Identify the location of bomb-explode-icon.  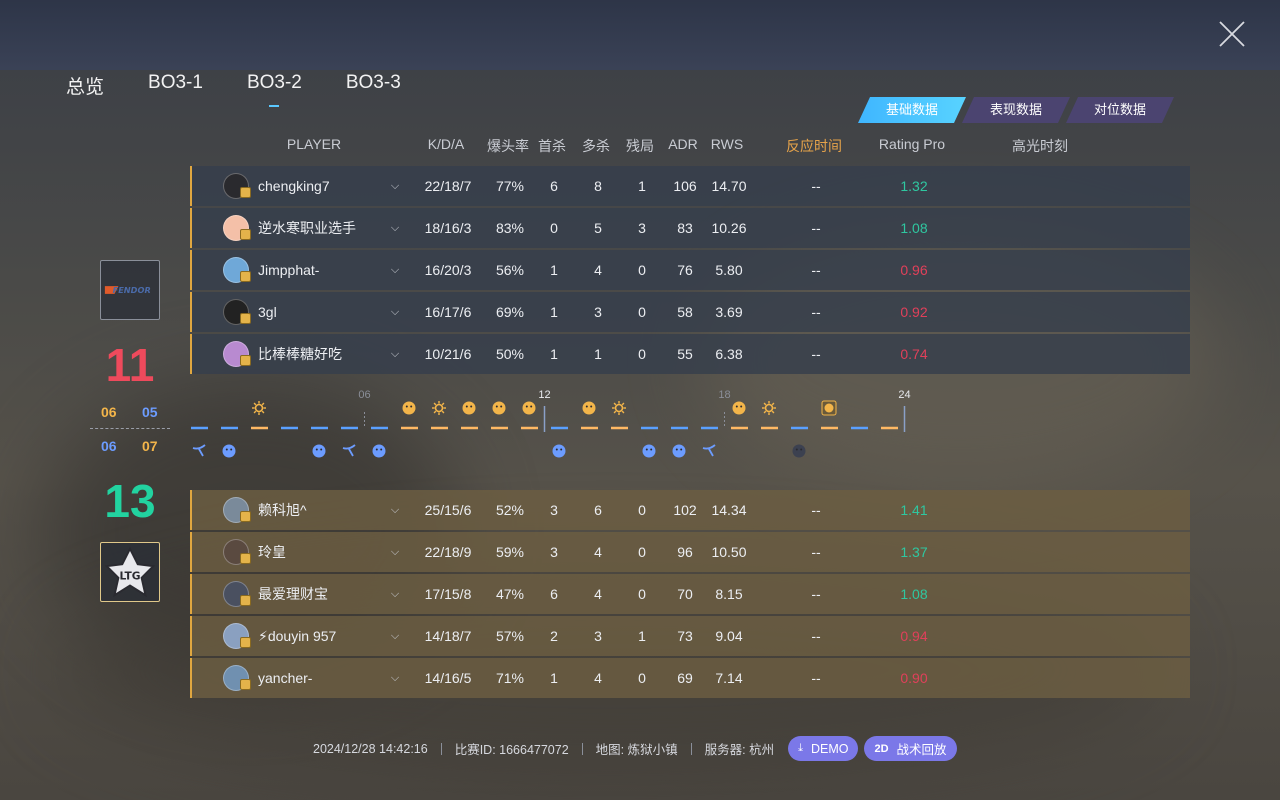
(769, 408).